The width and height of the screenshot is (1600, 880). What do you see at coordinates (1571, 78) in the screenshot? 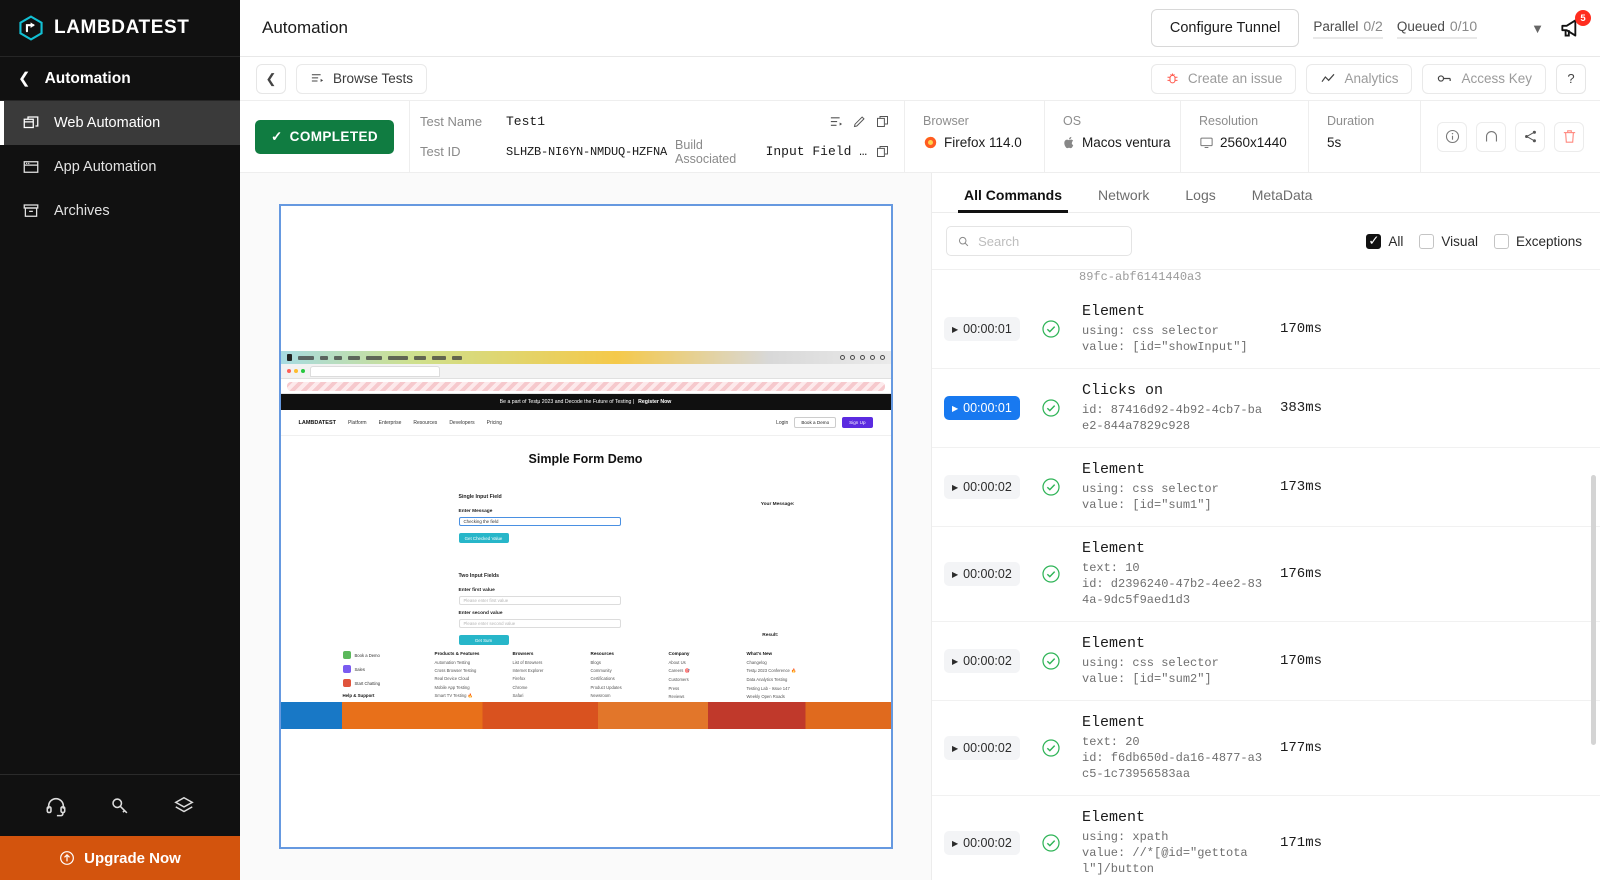
I see `help-button: ?` at bounding box center [1571, 78].